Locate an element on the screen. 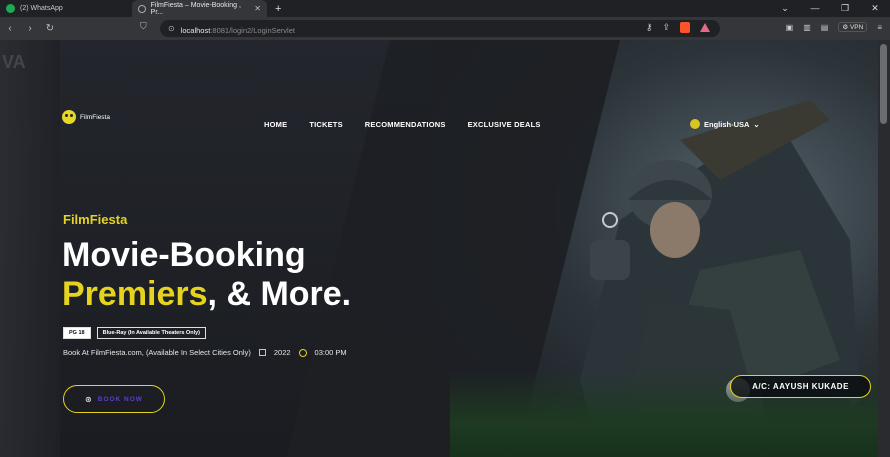  reload-icon: ↻ is located at coordinates (50, 28).